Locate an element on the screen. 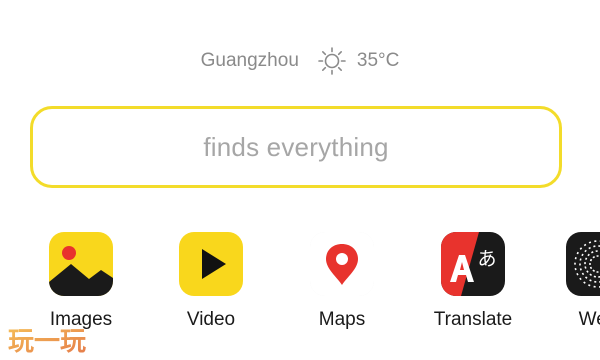 The image size is (600, 360). weather-temperature: 35°C is located at coordinates (378, 60).